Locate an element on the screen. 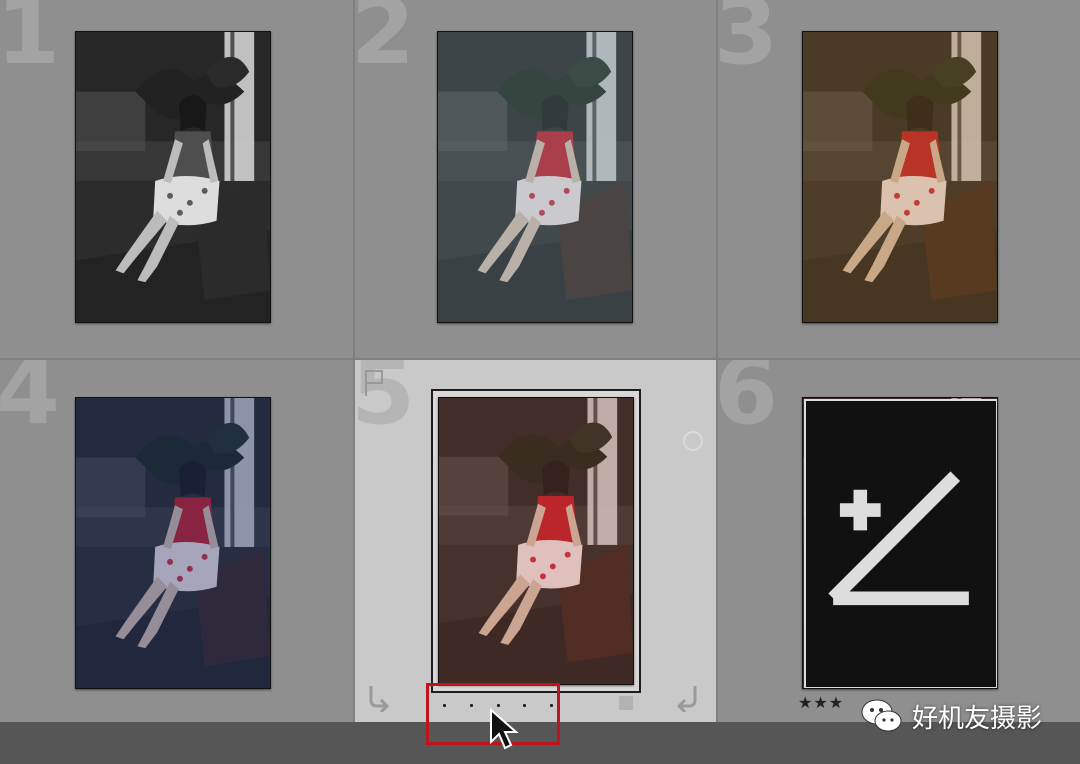 Image resolution: width=1080 pixels, height=764 pixels. watermark: 好机友摄影 is located at coordinates (951, 716).